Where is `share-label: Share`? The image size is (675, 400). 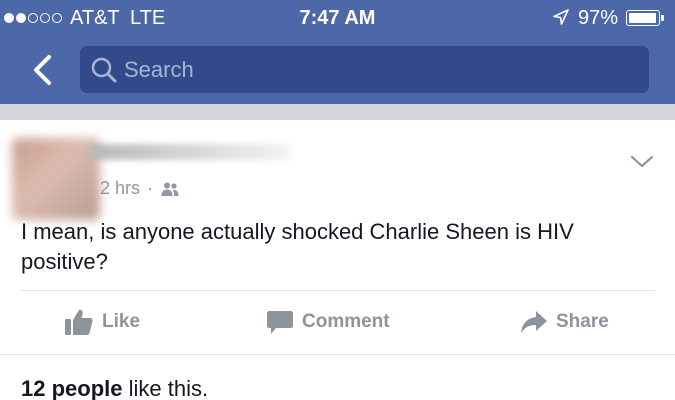
share-label: Share is located at coordinates (582, 321).